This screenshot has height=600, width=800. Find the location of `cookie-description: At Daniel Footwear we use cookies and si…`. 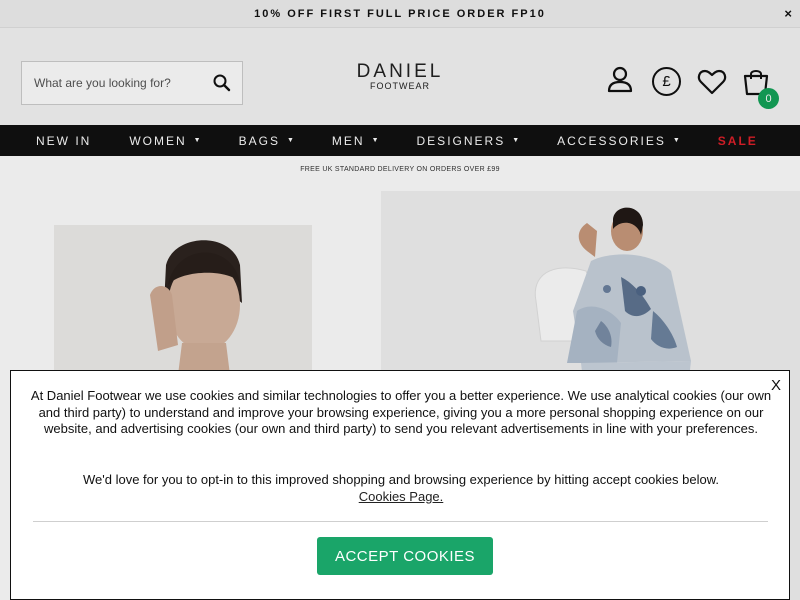

cookie-description: At Daniel Footwear we use cookies and si… is located at coordinates (401, 412).